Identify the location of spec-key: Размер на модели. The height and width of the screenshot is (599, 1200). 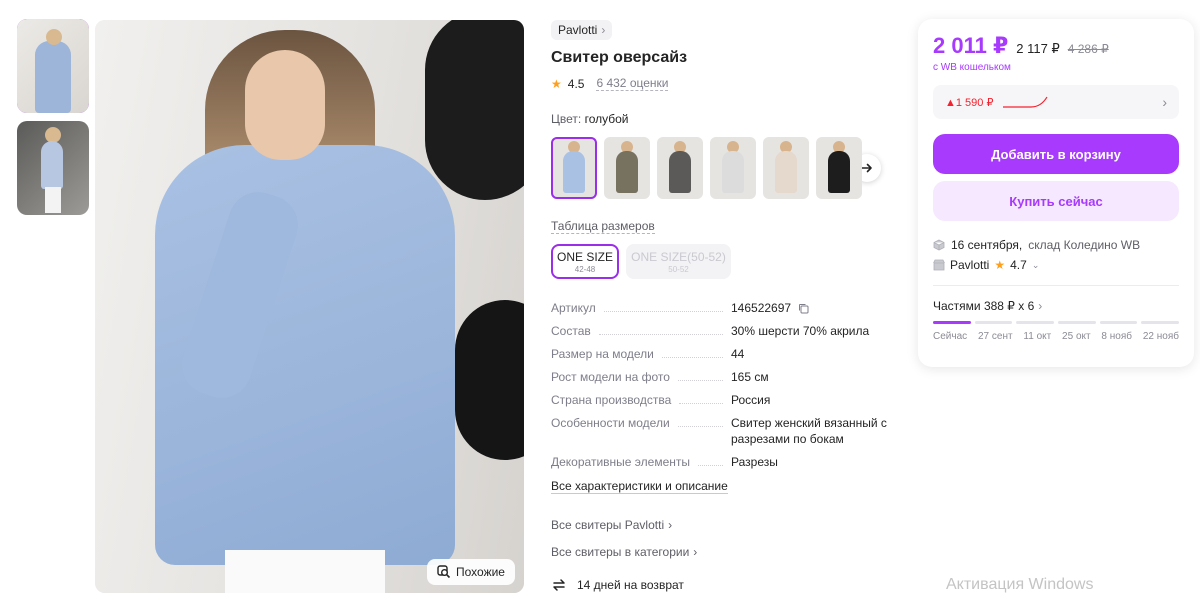
(602, 354).